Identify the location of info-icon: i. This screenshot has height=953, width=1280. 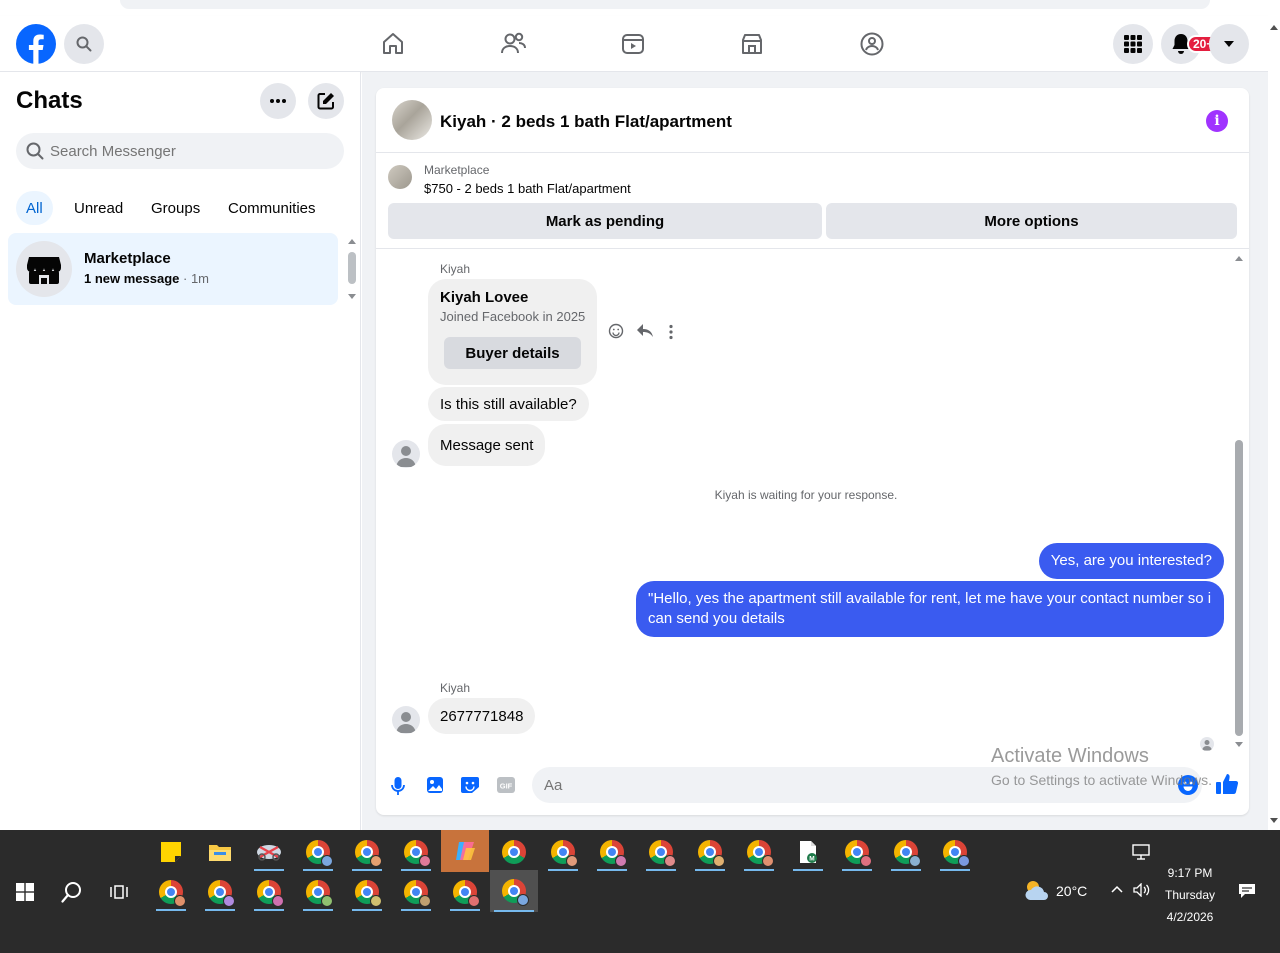
(1217, 121).